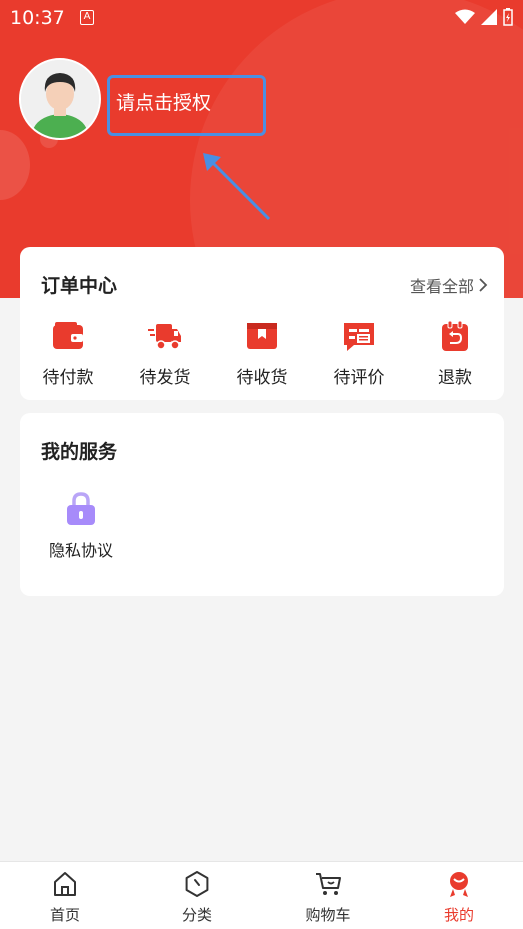 Image resolution: width=523 pixels, height=929 pixels. What do you see at coordinates (197, 897) in the screenshot?
I see `tab-category: 分类` at bounding box center [197, 897].